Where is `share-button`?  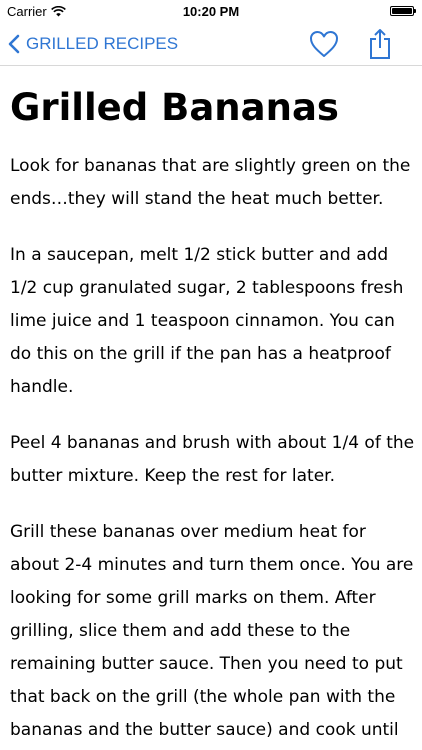
share-button is located at coordinates (380, 44).